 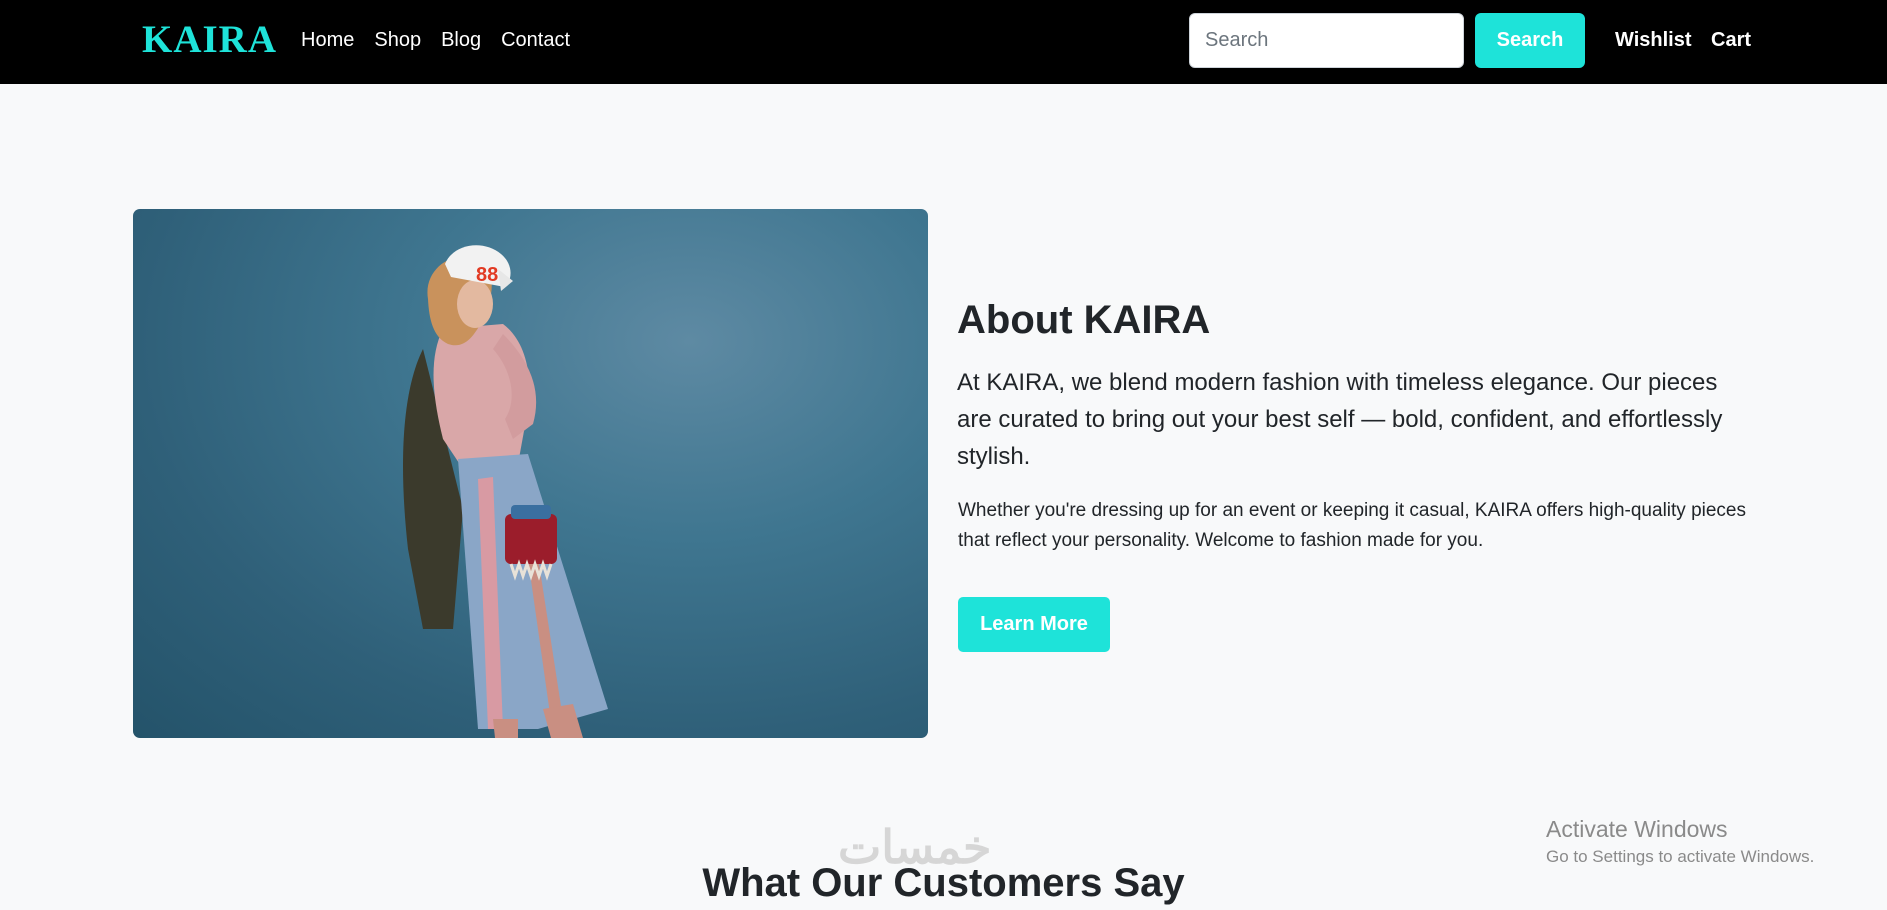 I want to click on wishlist-link: Wishlist, so click(x=1653, y=40).